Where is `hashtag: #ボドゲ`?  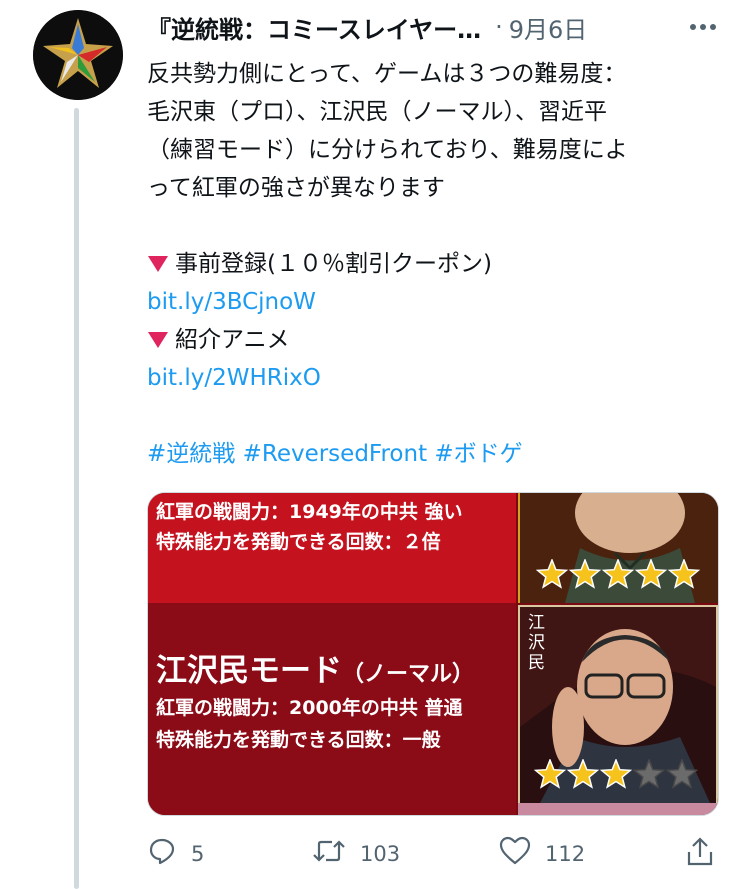
hashtag: #ボドゲ is located at coordinates (478, 454).